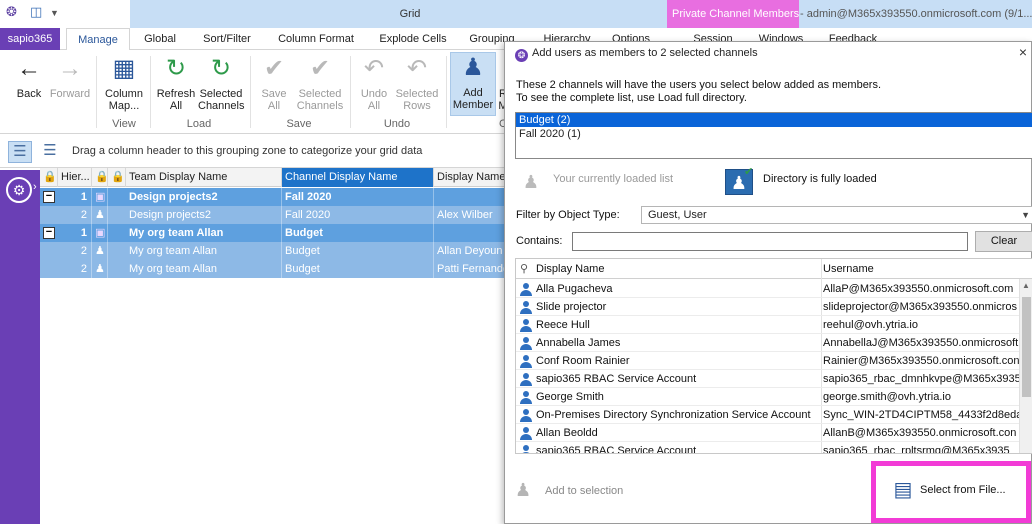 The height and width of the screenshot is (524, 1032). I want to click on lock-icon: 🔒, so click(49, 177).